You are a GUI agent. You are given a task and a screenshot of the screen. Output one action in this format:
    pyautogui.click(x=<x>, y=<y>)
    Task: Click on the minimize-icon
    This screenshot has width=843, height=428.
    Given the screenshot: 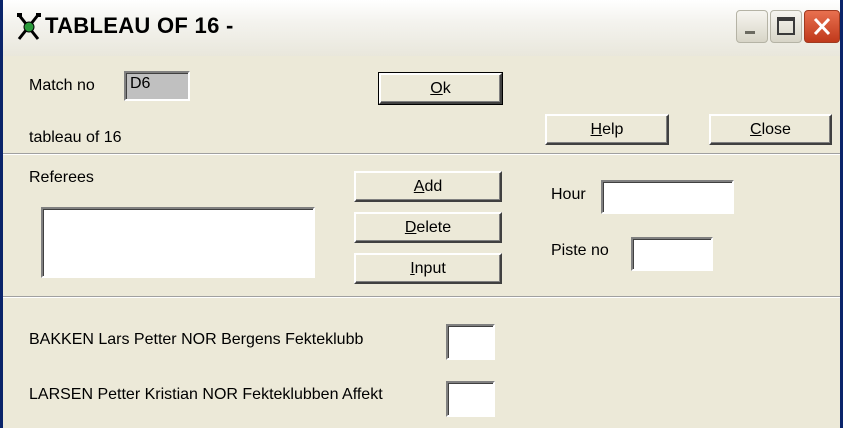 What is the action you would take?
    pyautogui.click(x=750, y=32)
    